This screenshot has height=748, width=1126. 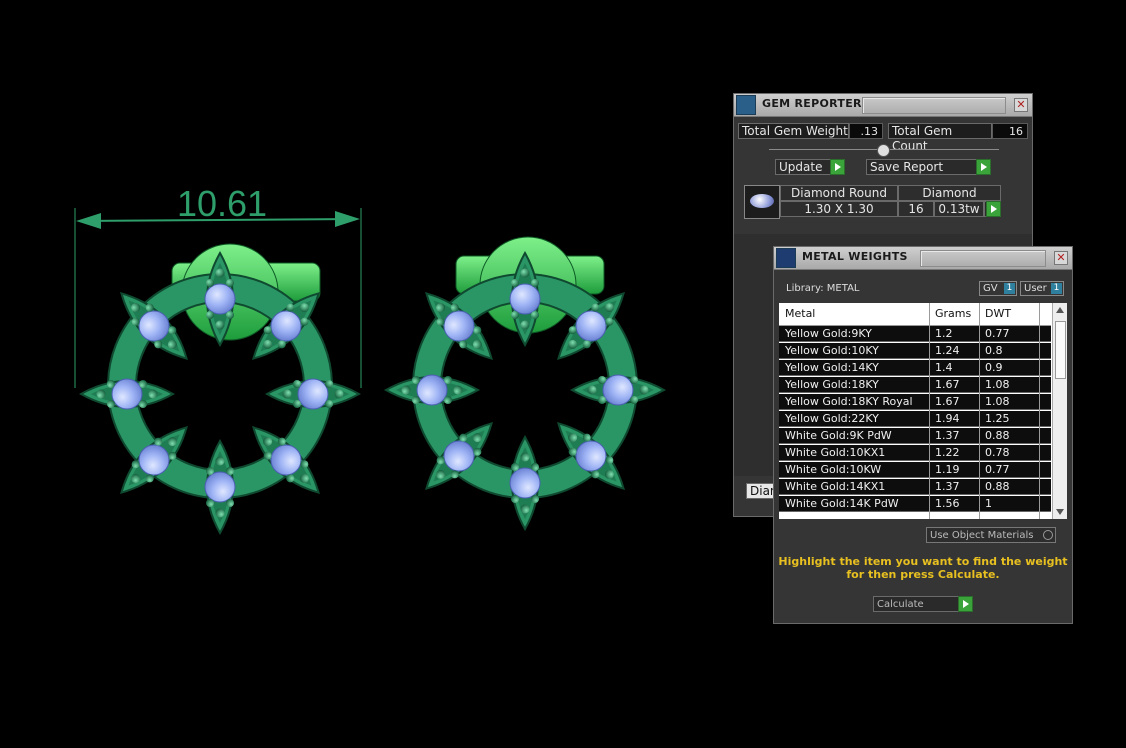 I want to click on table-row: White Gold:10KW 1.19 0.77, so click(x=915, y=470).